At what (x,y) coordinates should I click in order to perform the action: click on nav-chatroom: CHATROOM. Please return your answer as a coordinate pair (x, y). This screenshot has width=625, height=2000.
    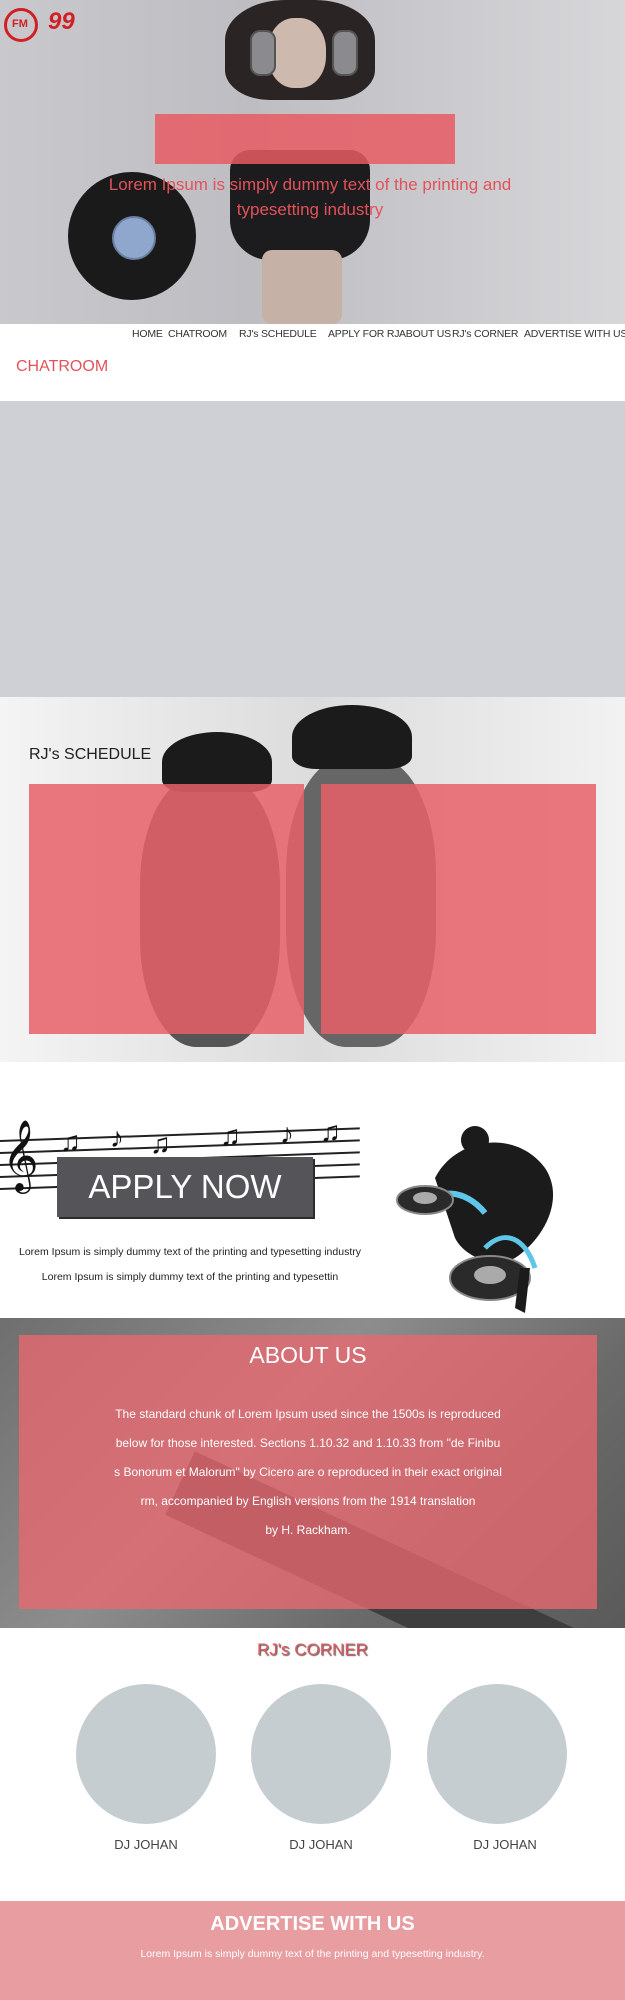
    Looking at the image, I should click on (197, 334).